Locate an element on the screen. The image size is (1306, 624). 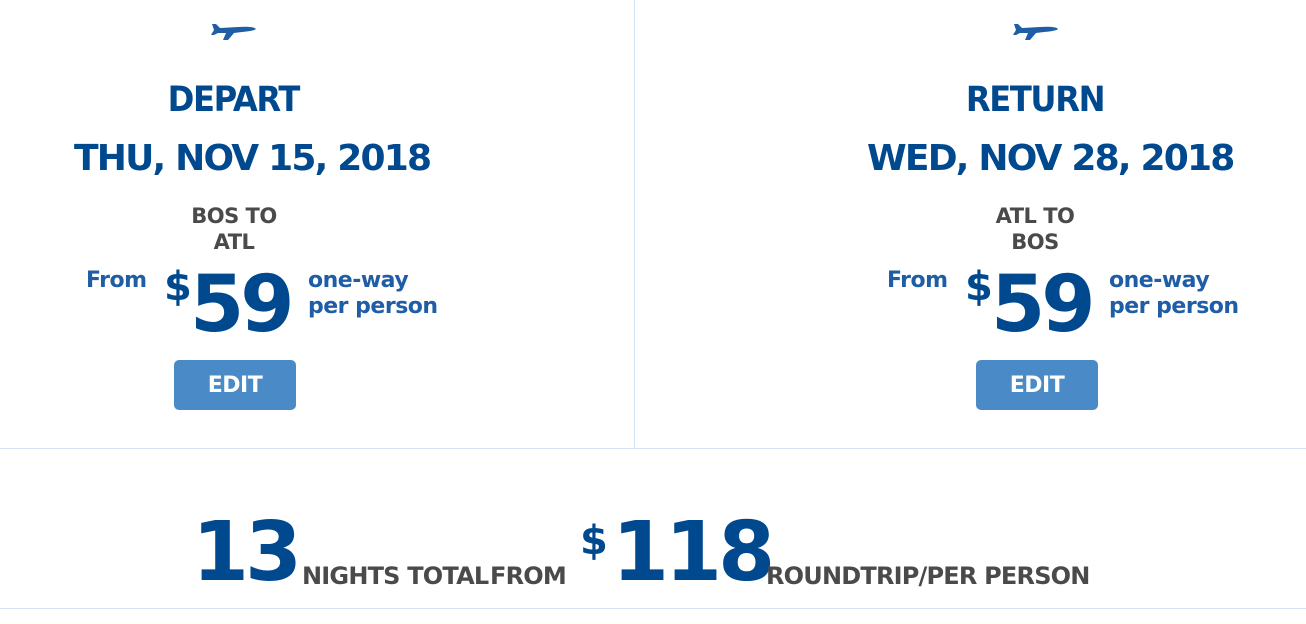
depart-route: BOS TO ATL is located at coordinates (234, 229).